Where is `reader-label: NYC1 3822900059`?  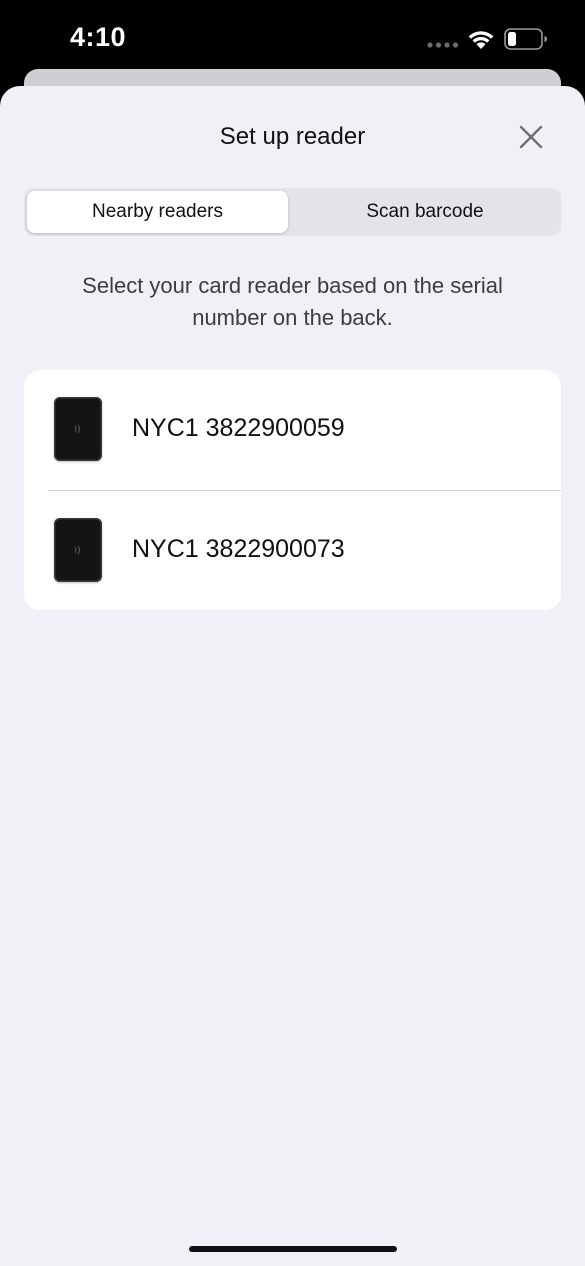 reader-label: NYC1 3822900059 is located at coordinates (238, 428).